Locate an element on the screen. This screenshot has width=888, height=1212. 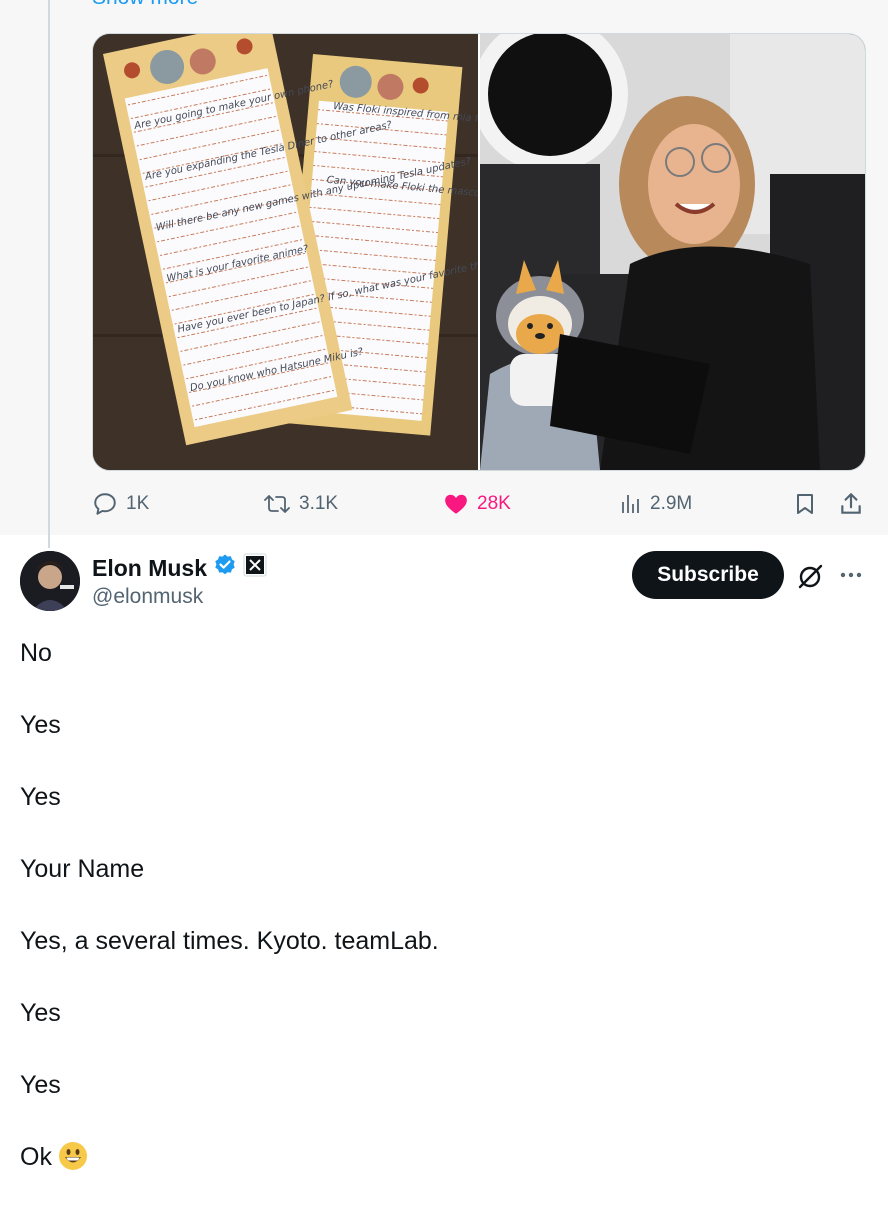
subscribe-button: Subscribe is located at coordinates (708, 575).